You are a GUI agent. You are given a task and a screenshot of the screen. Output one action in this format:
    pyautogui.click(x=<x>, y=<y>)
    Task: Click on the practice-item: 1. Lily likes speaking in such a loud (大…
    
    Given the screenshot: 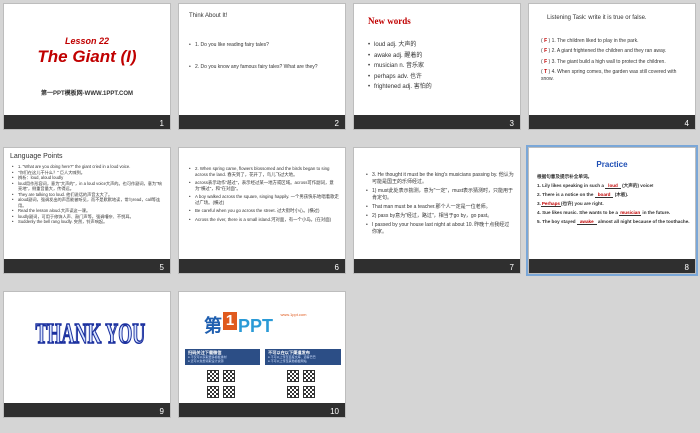 What is the action you would take?
    pyautogui.click(x=595, y=186)
    